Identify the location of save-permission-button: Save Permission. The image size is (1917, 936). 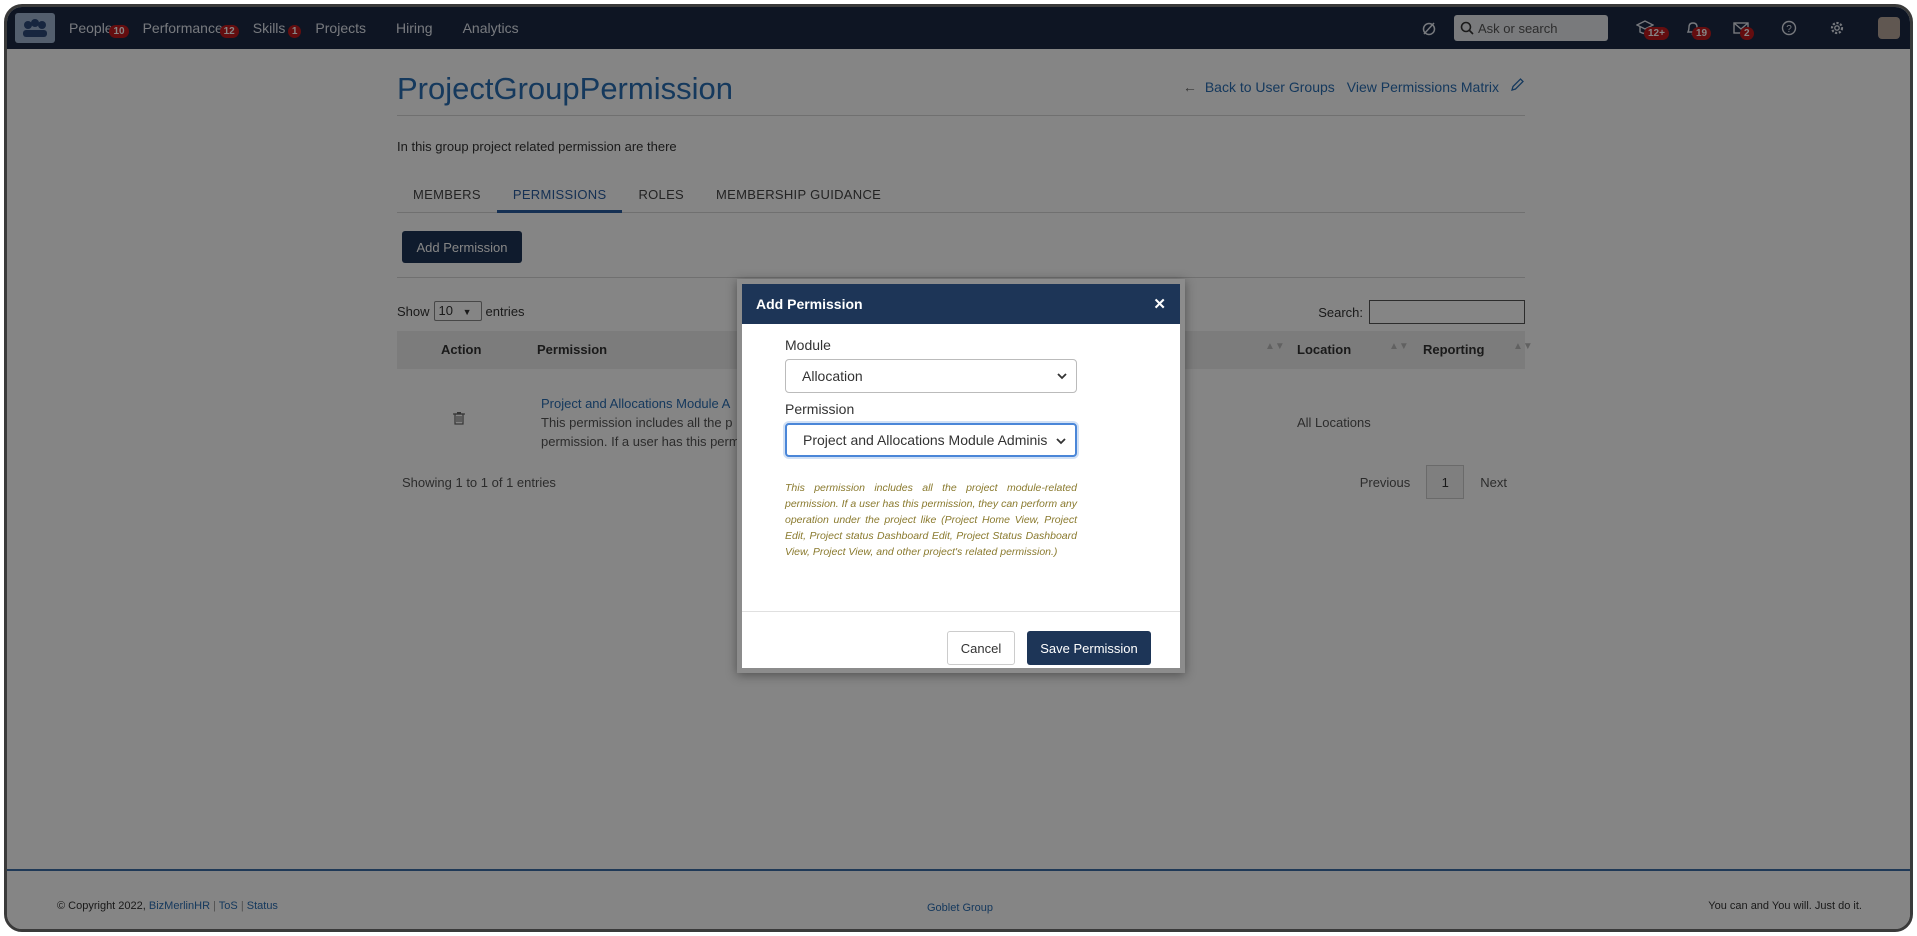
(1089, 648).